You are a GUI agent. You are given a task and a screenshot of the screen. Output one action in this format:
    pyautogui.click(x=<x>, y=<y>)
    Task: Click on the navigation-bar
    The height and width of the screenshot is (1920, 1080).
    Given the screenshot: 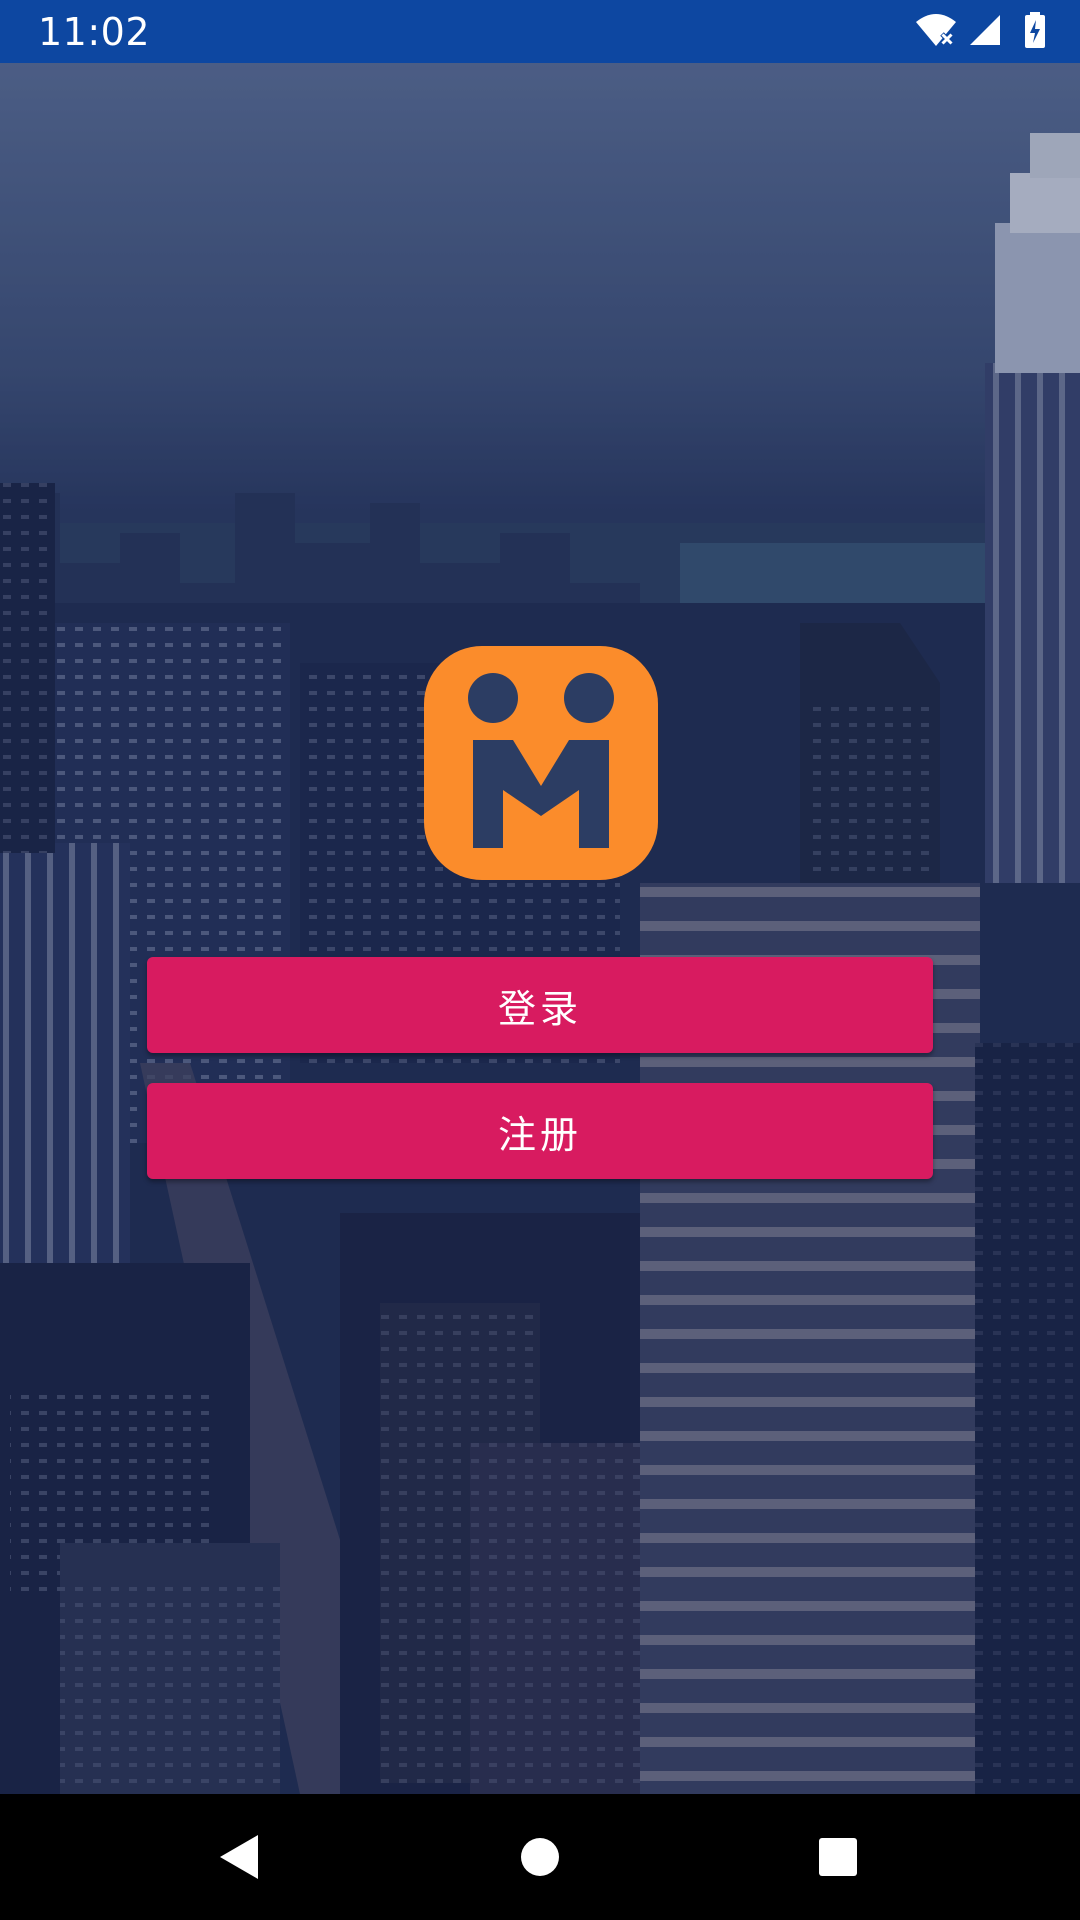 What is the action you would take?
    pyautogui.click(x=540, y=1857)
    